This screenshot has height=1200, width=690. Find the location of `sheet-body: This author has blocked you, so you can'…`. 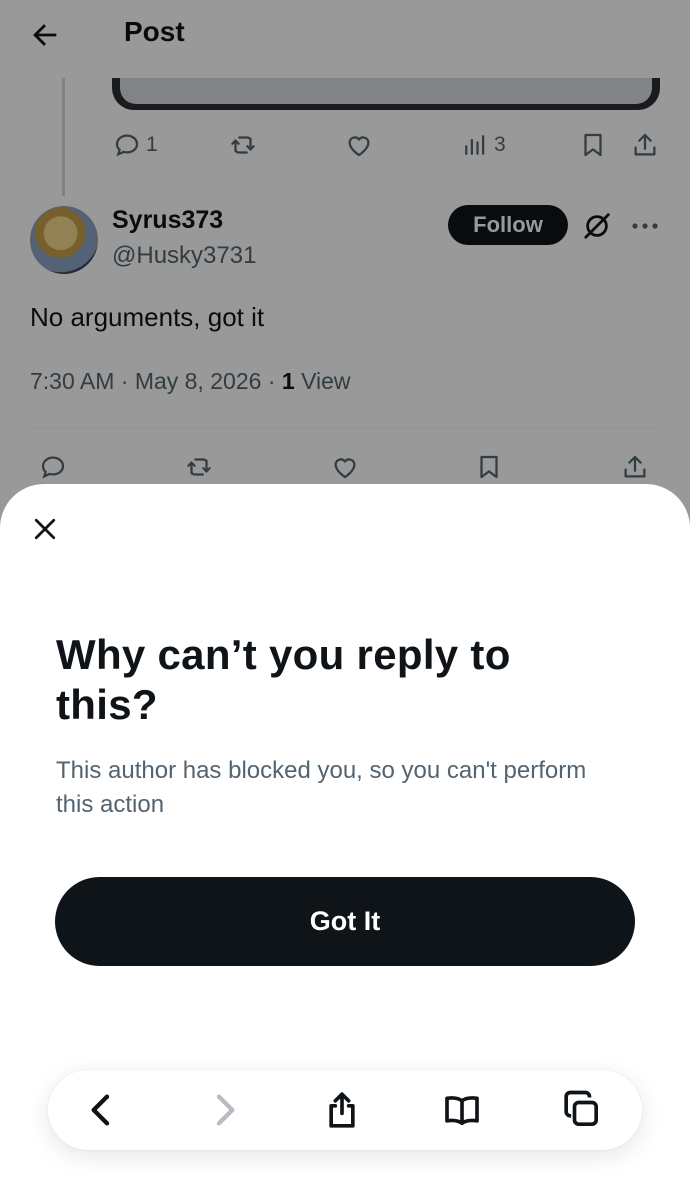

sheet-body: This author has blocked you, so you can'… is located at coordinates (321, 787).